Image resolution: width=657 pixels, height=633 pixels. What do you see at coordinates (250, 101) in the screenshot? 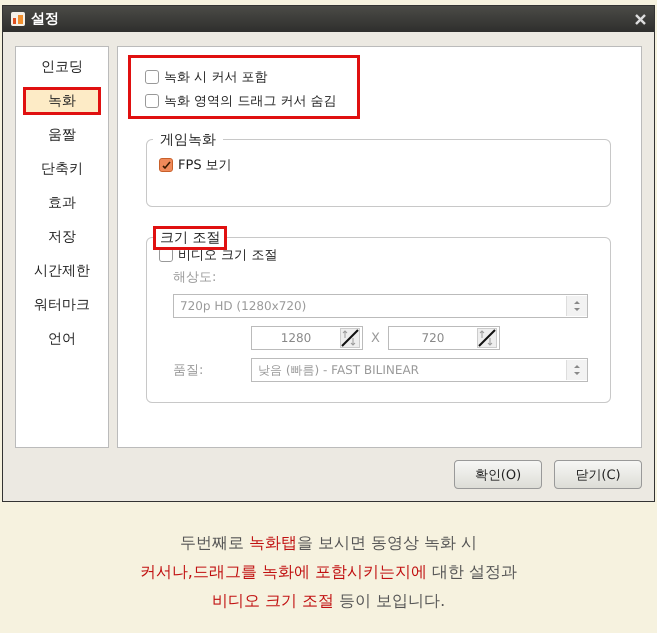
I see `checkbox-label: 녹화 영역의 드래그 커서 숨김` at bounding box center [250, 101].